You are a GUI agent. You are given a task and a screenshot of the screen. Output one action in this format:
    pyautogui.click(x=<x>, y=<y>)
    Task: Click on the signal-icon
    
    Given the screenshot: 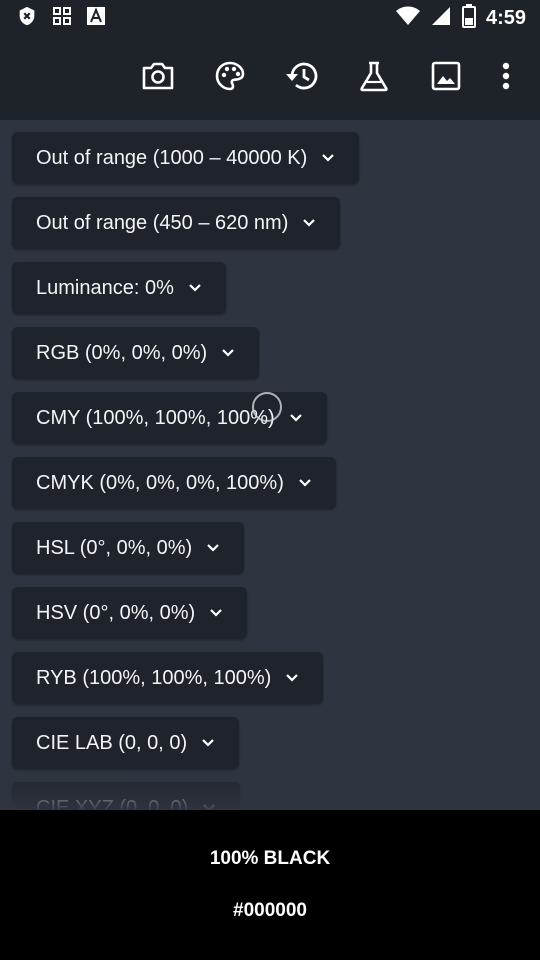 What is the action you would take?
    pyautogui.click(x=441, y=18)
    